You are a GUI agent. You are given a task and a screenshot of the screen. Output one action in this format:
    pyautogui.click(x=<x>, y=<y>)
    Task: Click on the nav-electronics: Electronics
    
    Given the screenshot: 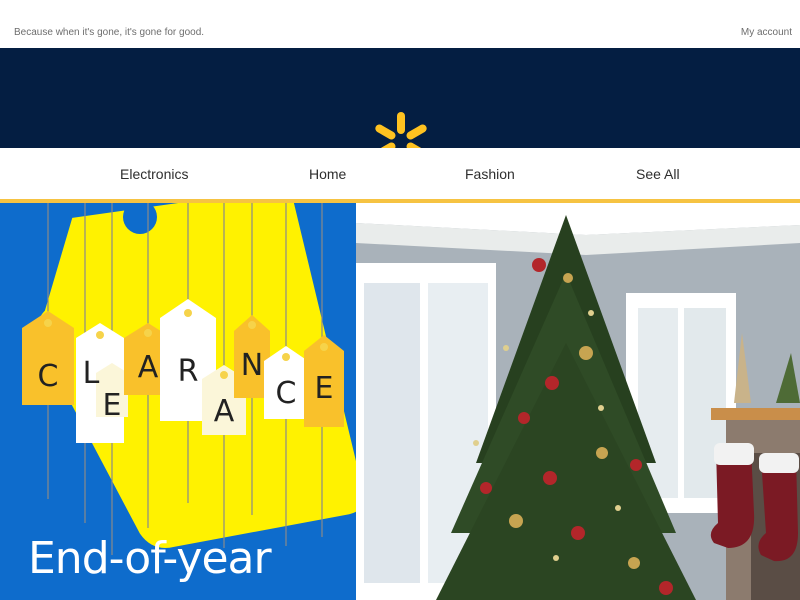 What is the action you would take?
    pyautogui.click(x=154, y=174)
    